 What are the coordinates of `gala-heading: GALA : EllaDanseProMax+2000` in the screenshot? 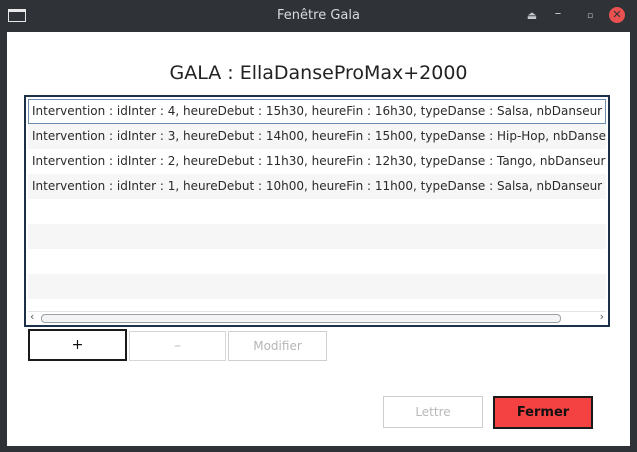 It's located at (318, 73).